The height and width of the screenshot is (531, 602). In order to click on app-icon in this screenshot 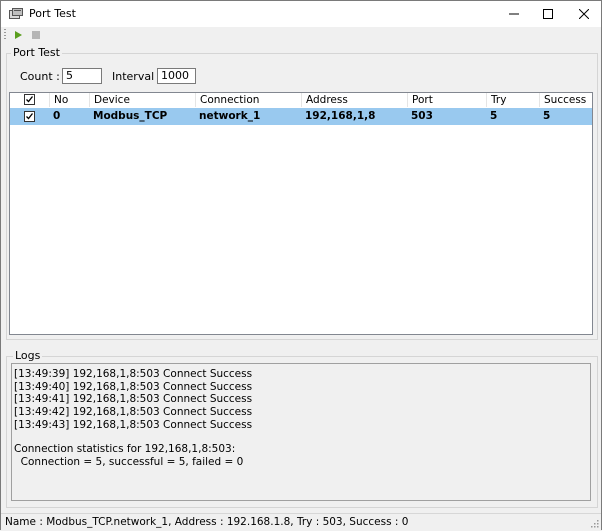, I will do `click(16, 13)`.